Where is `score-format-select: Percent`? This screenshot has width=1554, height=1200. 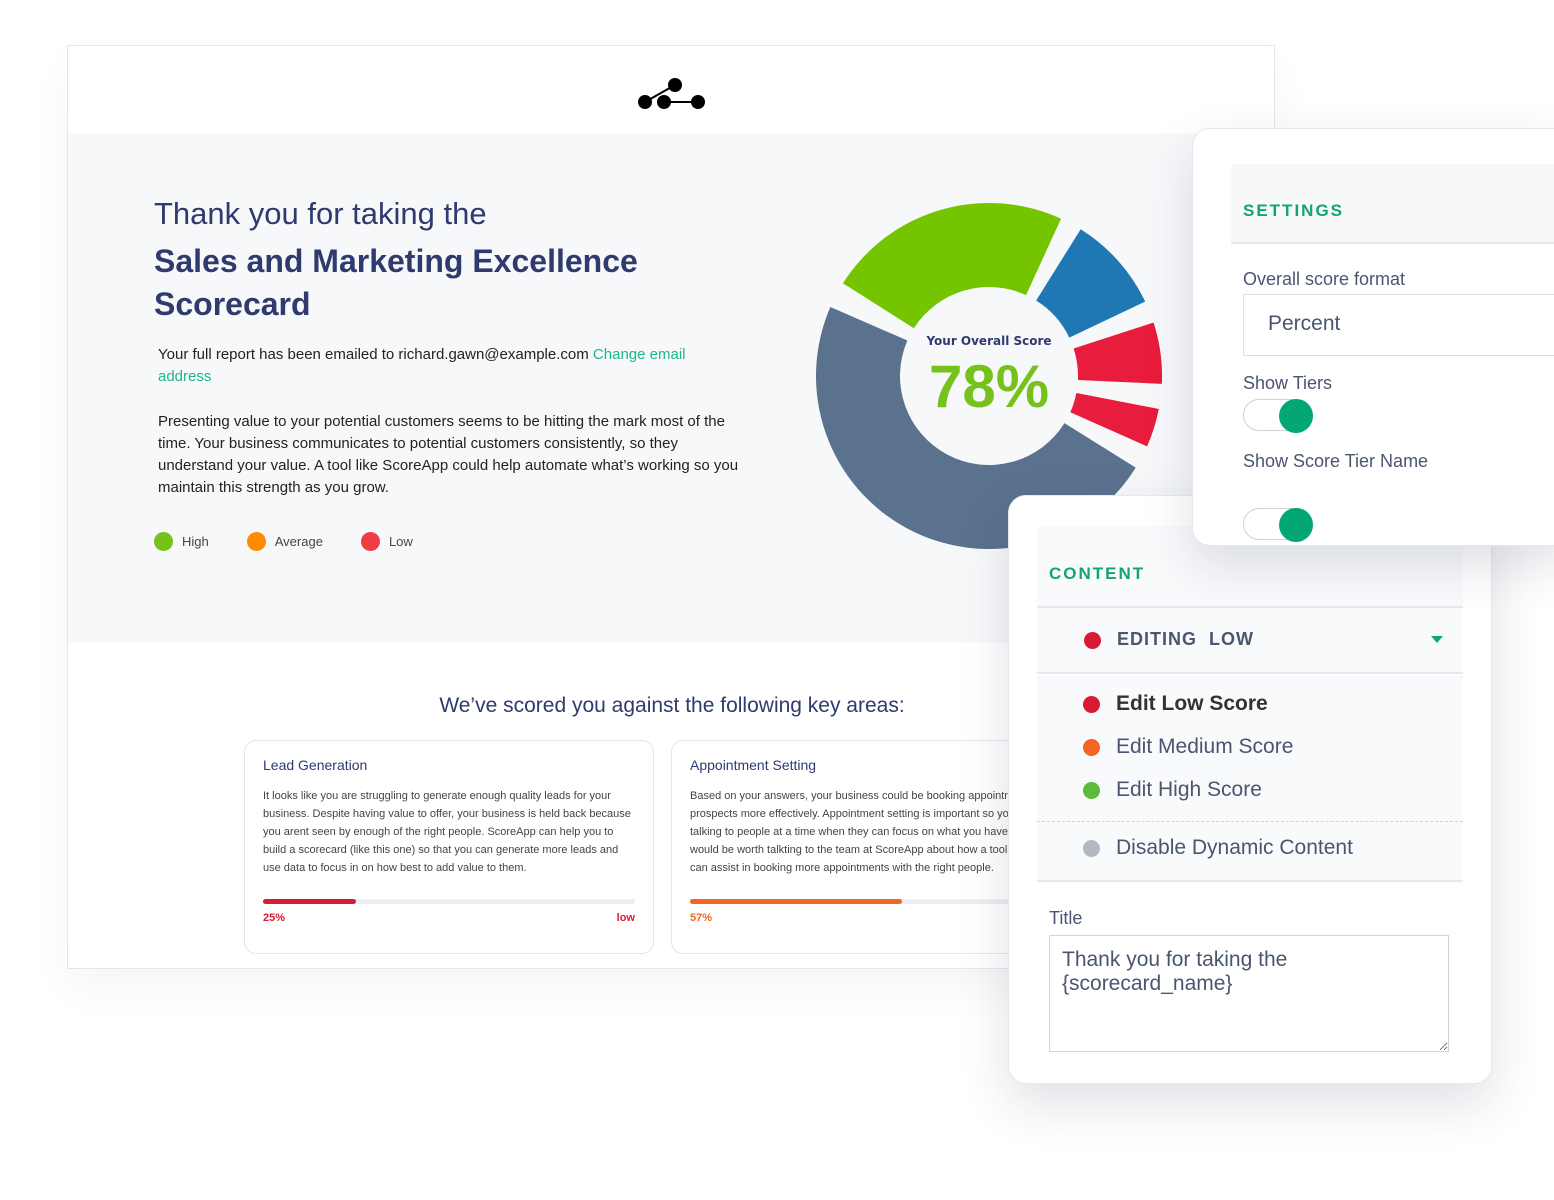
score-format-select: Percent is located at coordinates (1398, 325).